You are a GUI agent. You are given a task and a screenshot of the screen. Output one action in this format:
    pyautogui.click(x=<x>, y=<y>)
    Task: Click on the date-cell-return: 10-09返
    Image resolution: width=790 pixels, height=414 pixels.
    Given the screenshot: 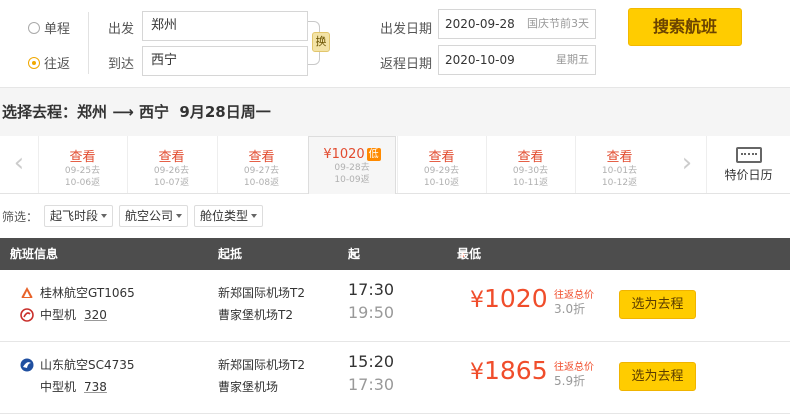 What is the action you would take?
    pyautogui.click(x=352, y=180)
    